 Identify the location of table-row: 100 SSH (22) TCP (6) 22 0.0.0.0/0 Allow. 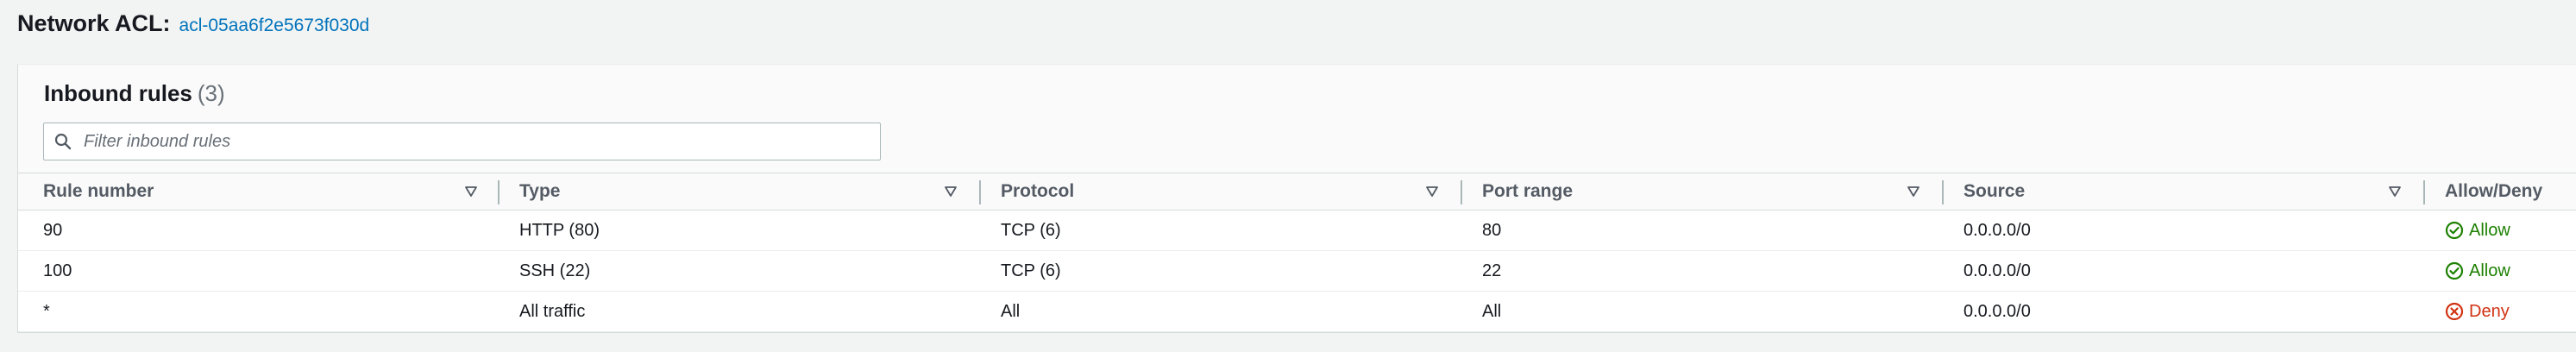
(1297, 271).